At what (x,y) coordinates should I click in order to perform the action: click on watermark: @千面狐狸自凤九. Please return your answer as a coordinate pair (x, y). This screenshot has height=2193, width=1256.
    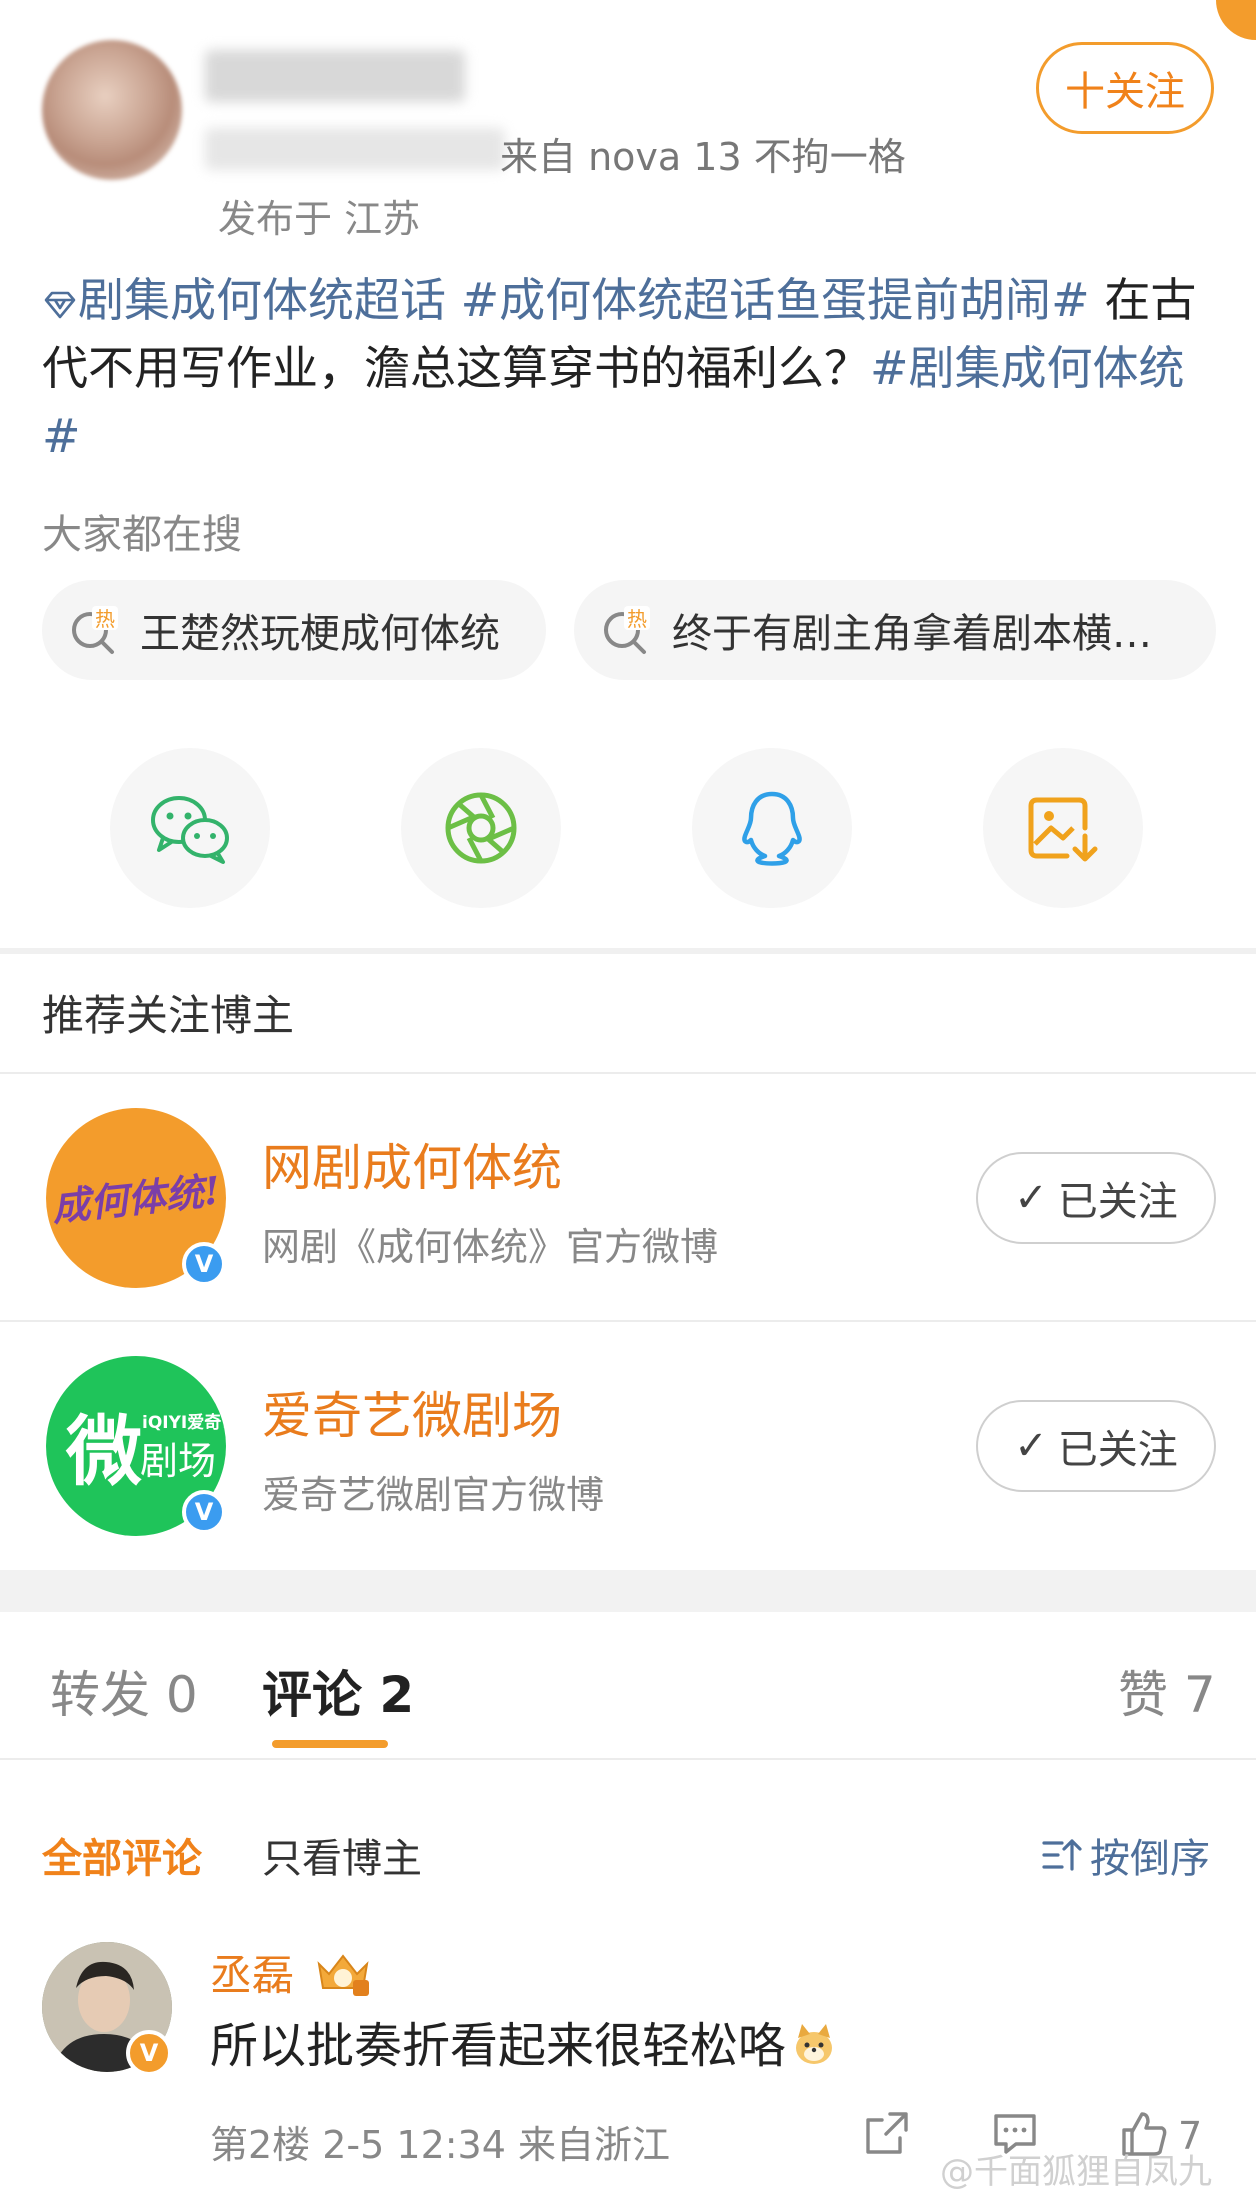
    Looking at the image, I should click on (1076, 2172).